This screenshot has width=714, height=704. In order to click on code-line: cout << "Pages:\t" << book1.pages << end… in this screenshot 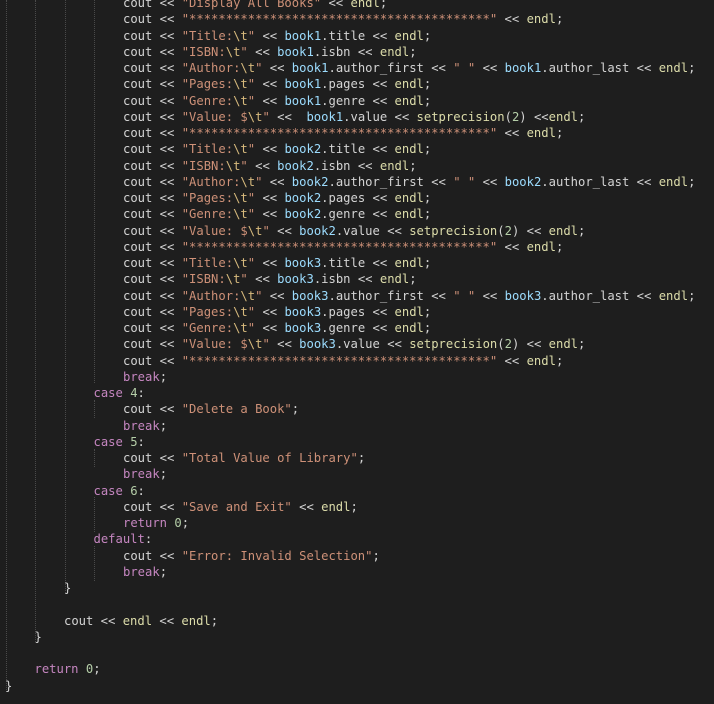, I will do `click(277, 84)`.